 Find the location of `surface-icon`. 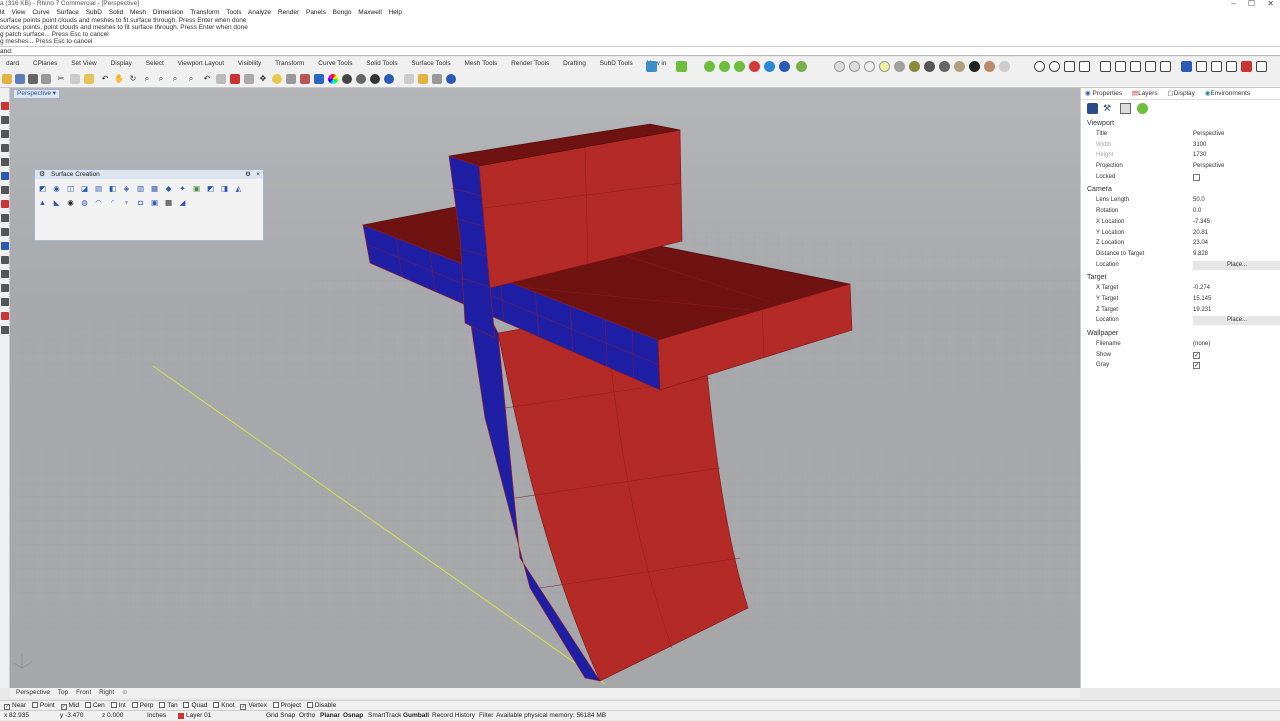

surface-icon is located at coordinates (5, 204).